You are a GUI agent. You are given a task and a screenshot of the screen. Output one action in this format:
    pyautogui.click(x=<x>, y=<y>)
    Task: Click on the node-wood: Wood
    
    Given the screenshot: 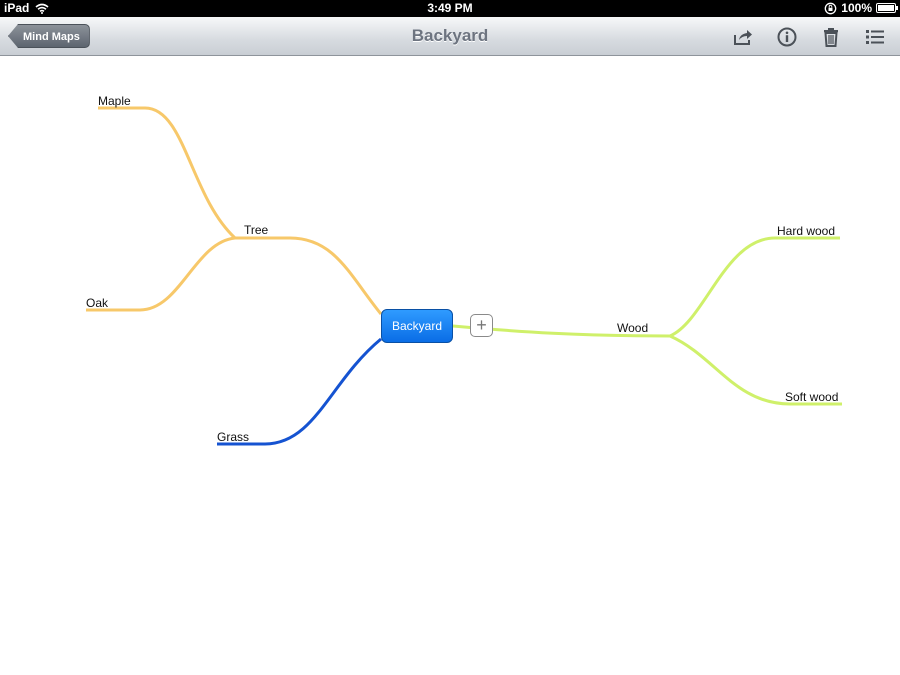 What is the action you would take?
    pyautogui.click(x=632, y=328)
    